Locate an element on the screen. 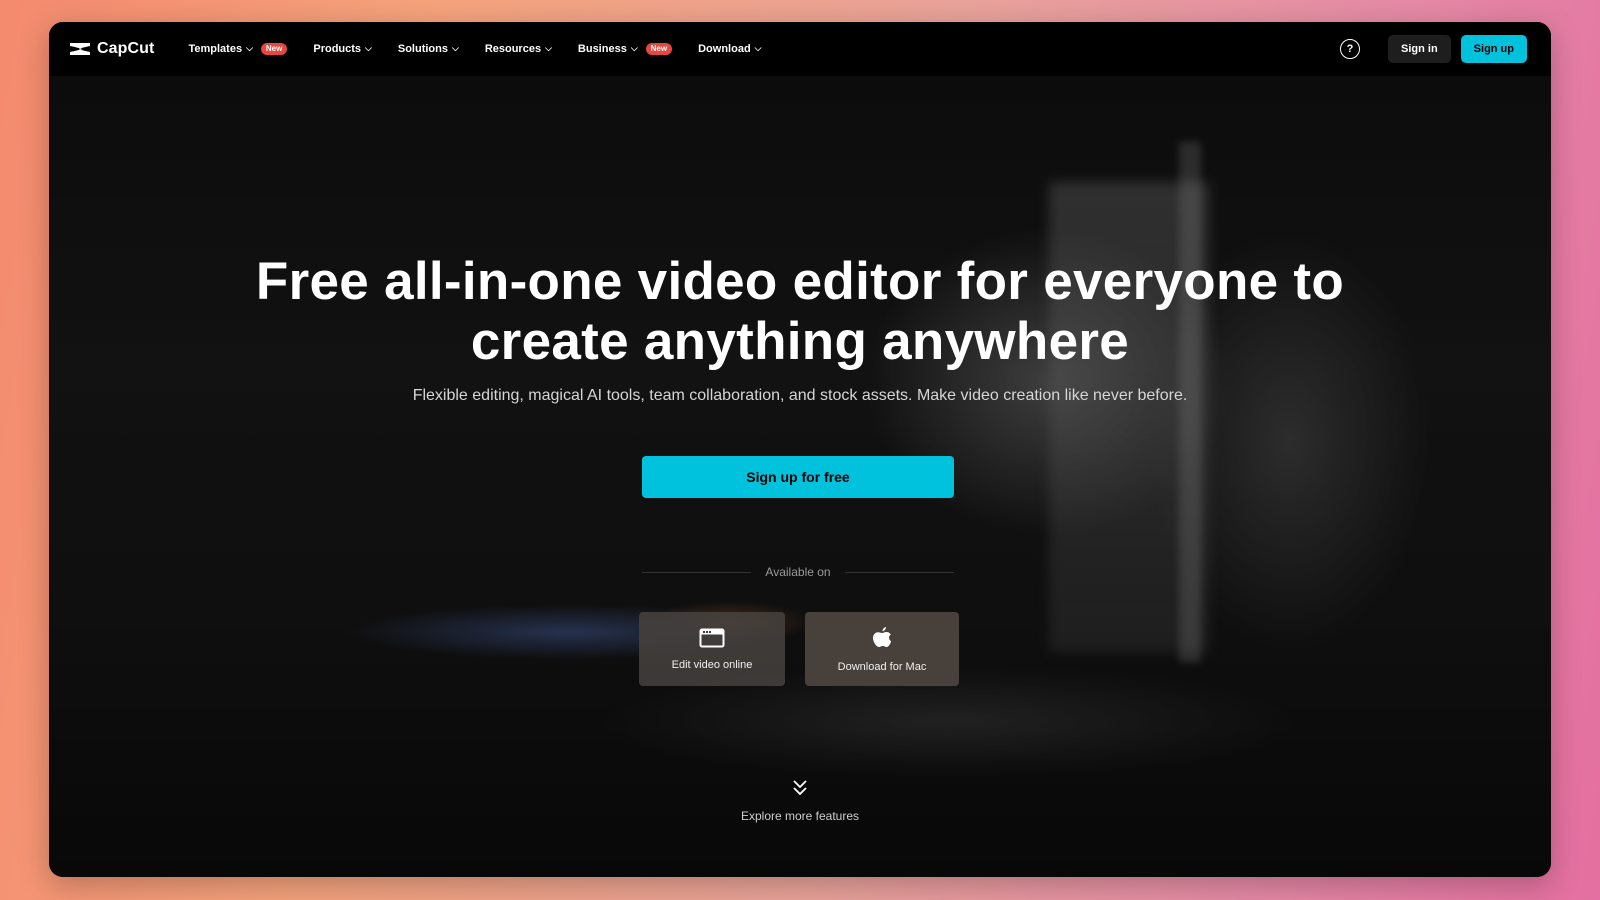  nav-item-products: Products ⌵ is located at coordinates (342, 49).